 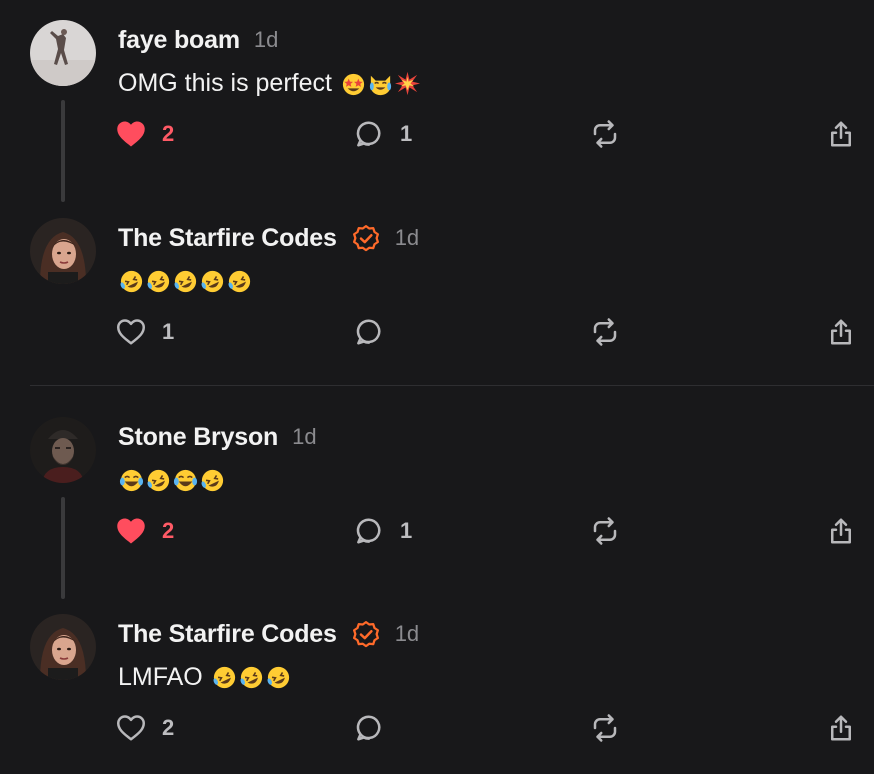 What do you see at coordinates (168, 331) in the screenshot?
I see `like-count: 1` at bounding box center [168, 331].